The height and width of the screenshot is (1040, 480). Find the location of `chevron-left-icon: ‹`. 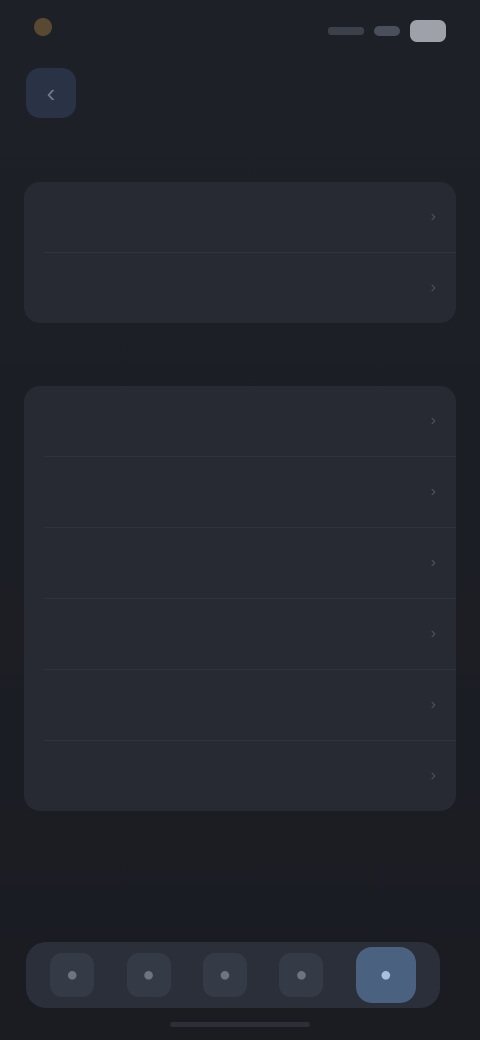

chevron-left-icon: ‹ is located at coordinates (51, 92).